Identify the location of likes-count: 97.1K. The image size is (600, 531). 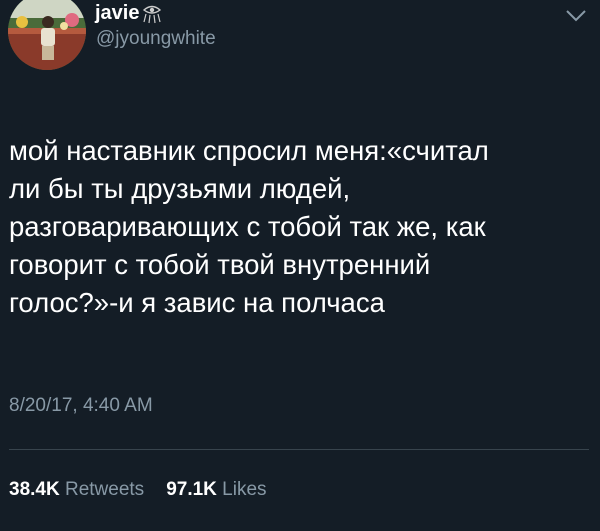
(191, 489).